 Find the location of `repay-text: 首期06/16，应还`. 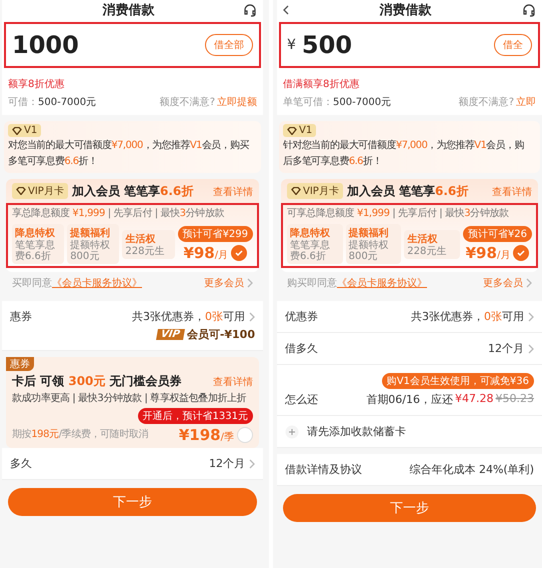

repay-text: 首期06/16，应还 is located at coordinates (409, 399).